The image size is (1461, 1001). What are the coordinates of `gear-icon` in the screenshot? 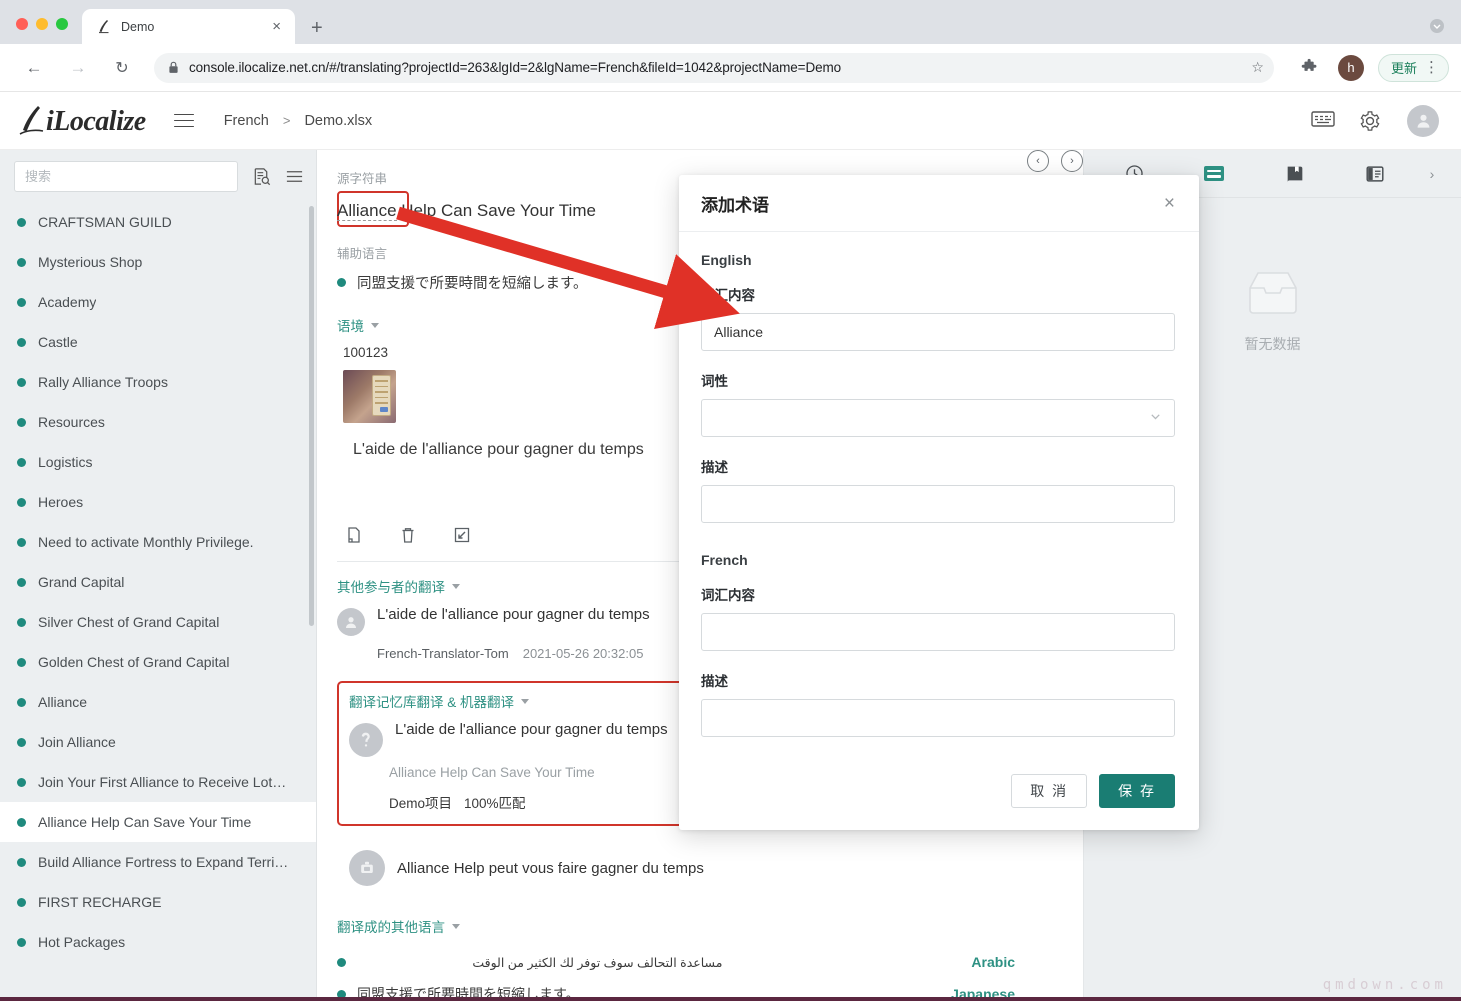 It's located at (1370, 121).